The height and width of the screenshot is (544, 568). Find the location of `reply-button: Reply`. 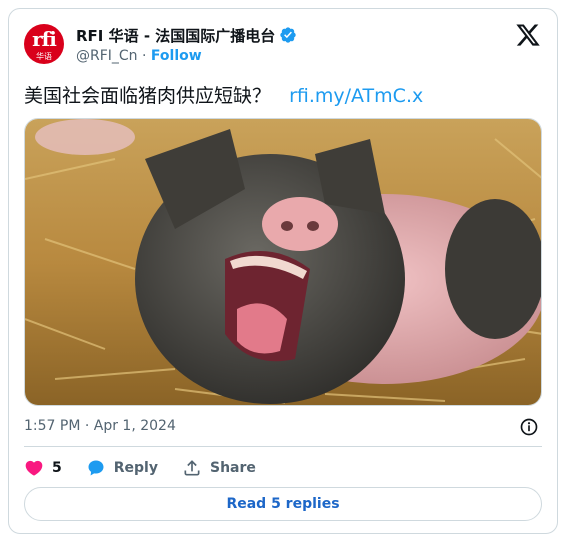

reply-button: Reply is located at coordinates (122, 468).